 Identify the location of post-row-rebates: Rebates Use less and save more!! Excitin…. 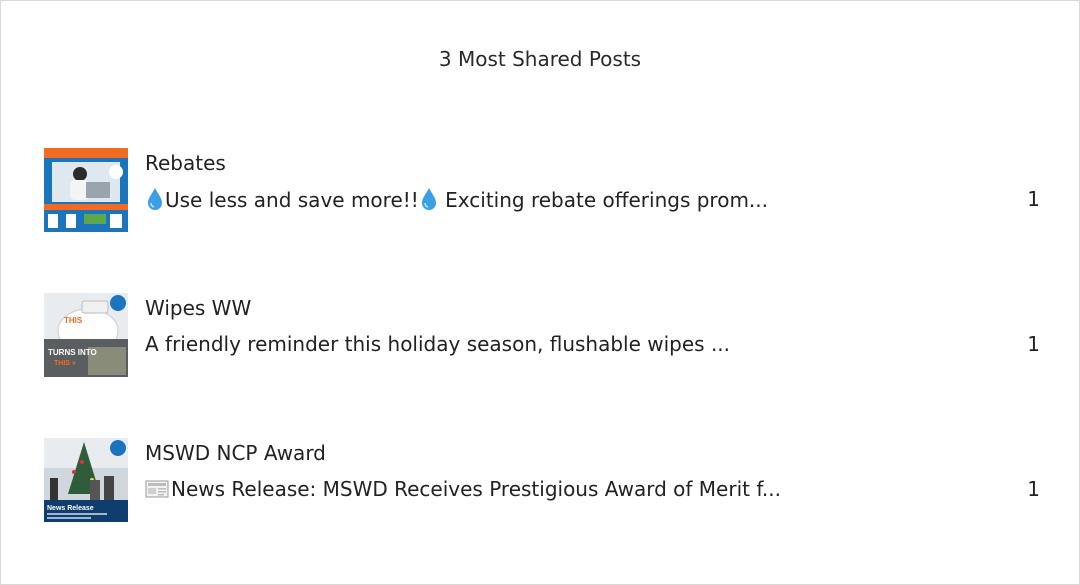
(544, 190).